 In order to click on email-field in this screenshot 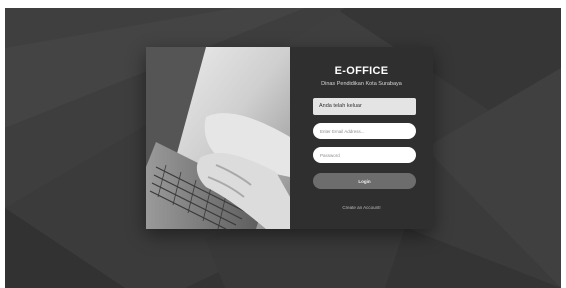, I will do `click(364, 131)`.